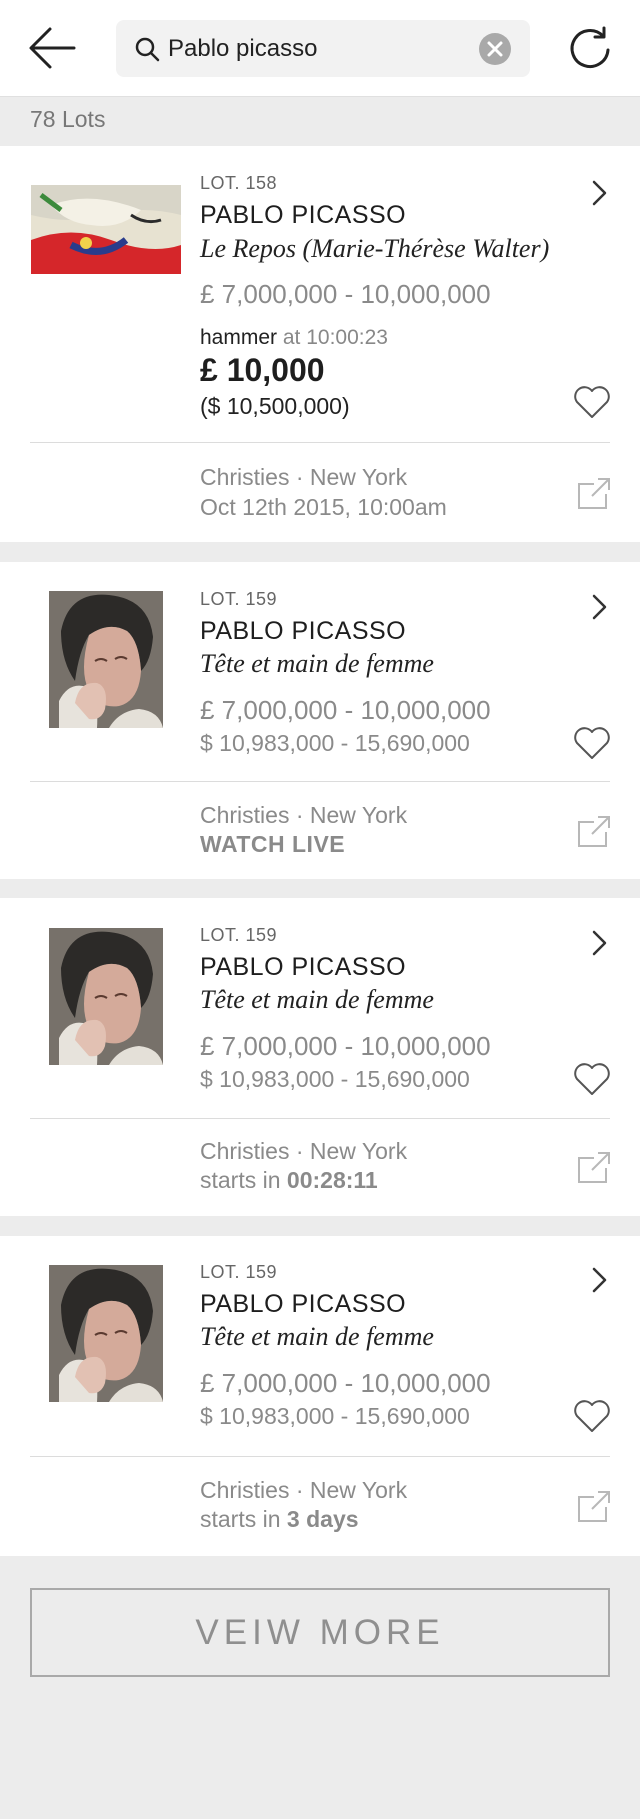  Describe the element at coordinates (332, 1180) in the screenshot. I see `countdown-value: 00:28:11` at that location.